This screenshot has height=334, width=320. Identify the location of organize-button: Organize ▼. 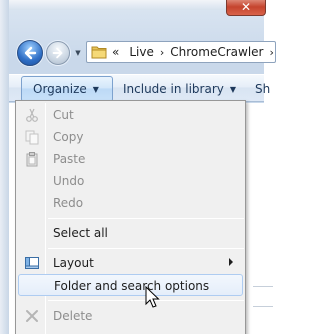
(67, 89).